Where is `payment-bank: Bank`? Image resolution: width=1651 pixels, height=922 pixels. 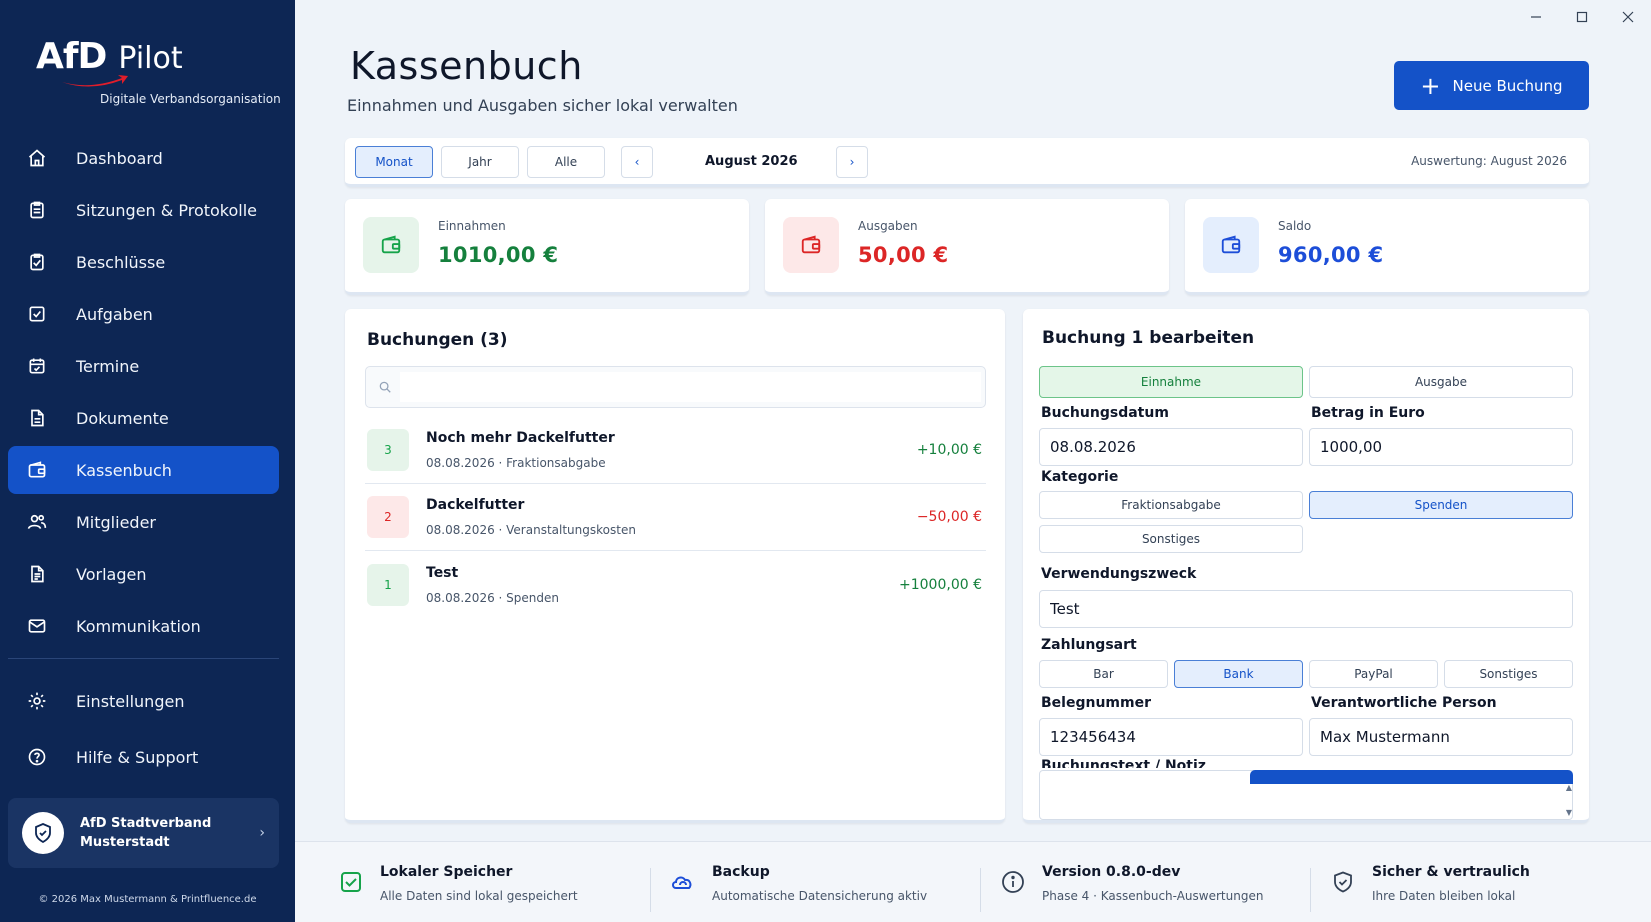 payment-bank: Bank is located at coordinates (1238, 674).